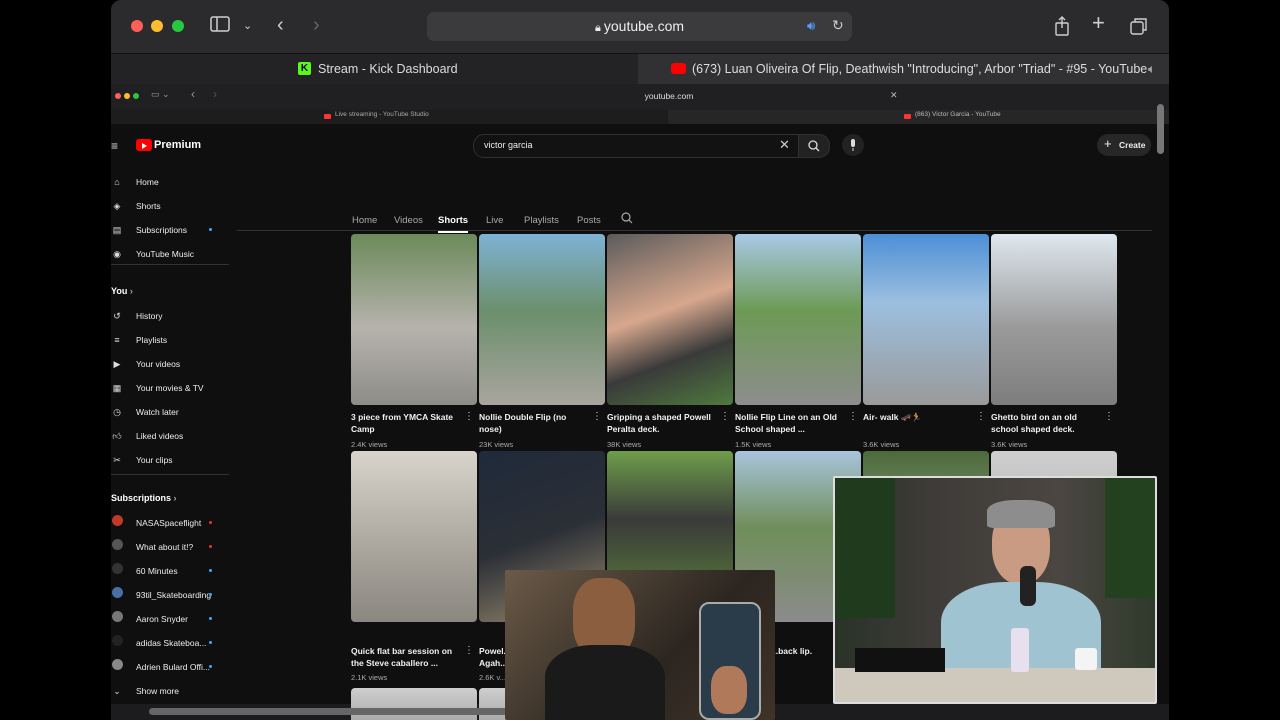 The image size is (1280, 720). Describe the element at coordinates (178, 26) in the screenshot. I see `zoom-window-button` at that location.